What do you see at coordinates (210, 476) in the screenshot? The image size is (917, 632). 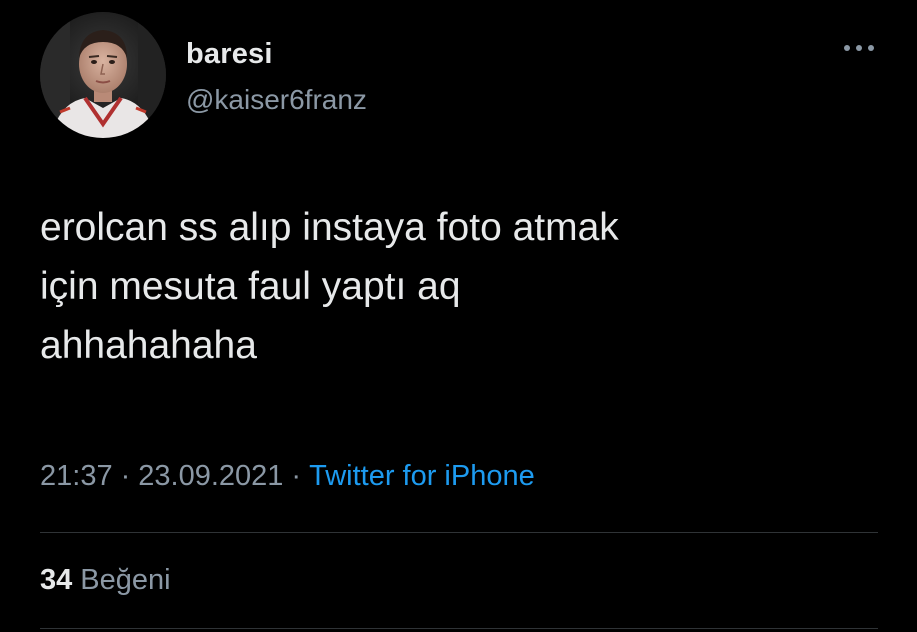 I see `tweet-date: 23.09.2021` at bounding box center [210, 476].